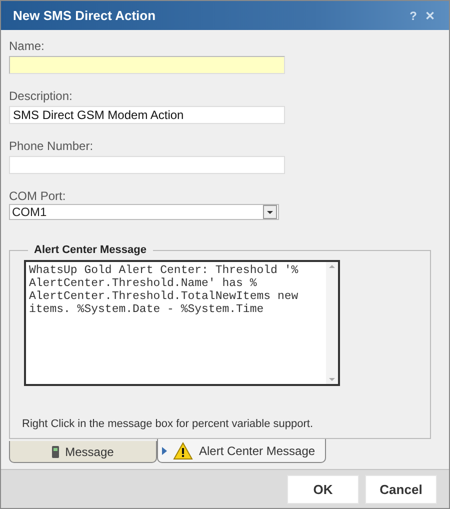  Describe the element at coordinates (27, 46) in the screenshot. I see `field-label: Name:` at that location.